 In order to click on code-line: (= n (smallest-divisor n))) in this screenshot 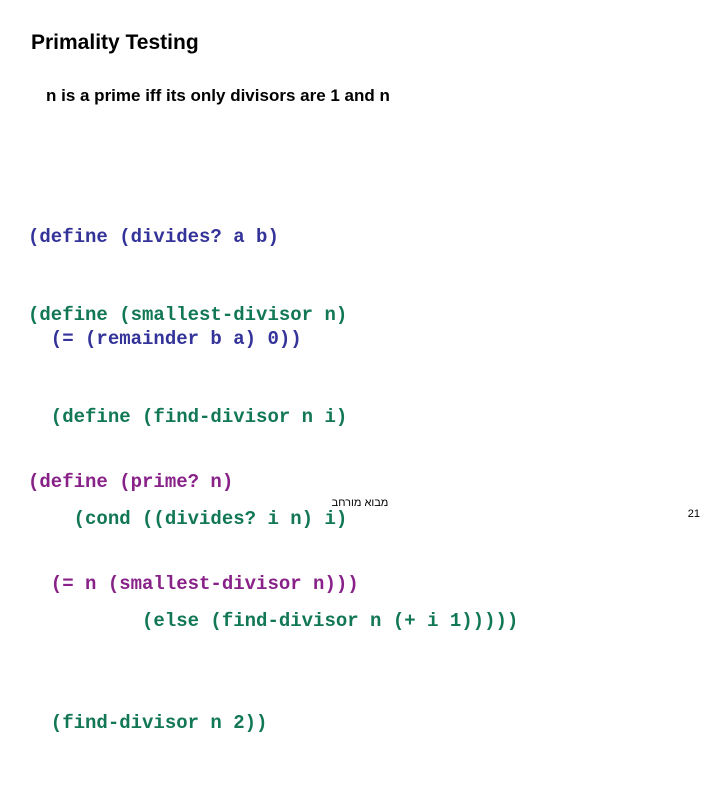, I will do `click(193, 584)`.